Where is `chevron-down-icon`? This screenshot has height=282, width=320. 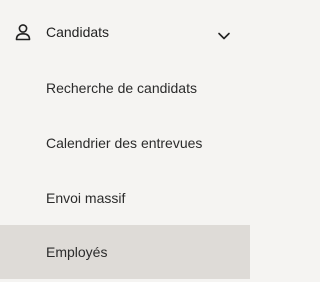 chevron-down-icon is located at coordinates (224, 34).